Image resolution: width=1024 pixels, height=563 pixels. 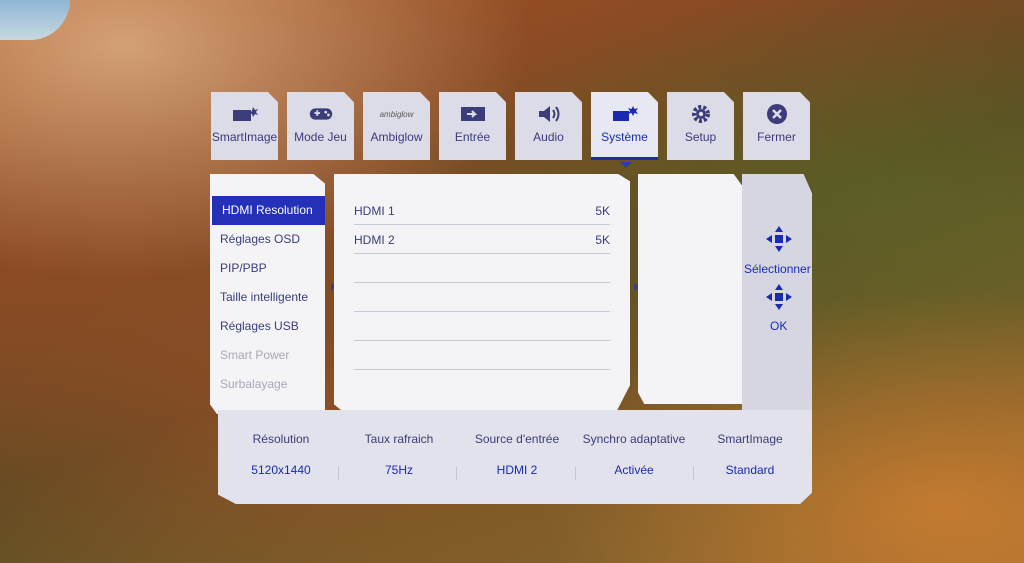 What do you see at coordinates (267, 239) in the screenshot?
I see `menu-item-reglages-osd: Réglages OSD` at bounding box center [267, 239].